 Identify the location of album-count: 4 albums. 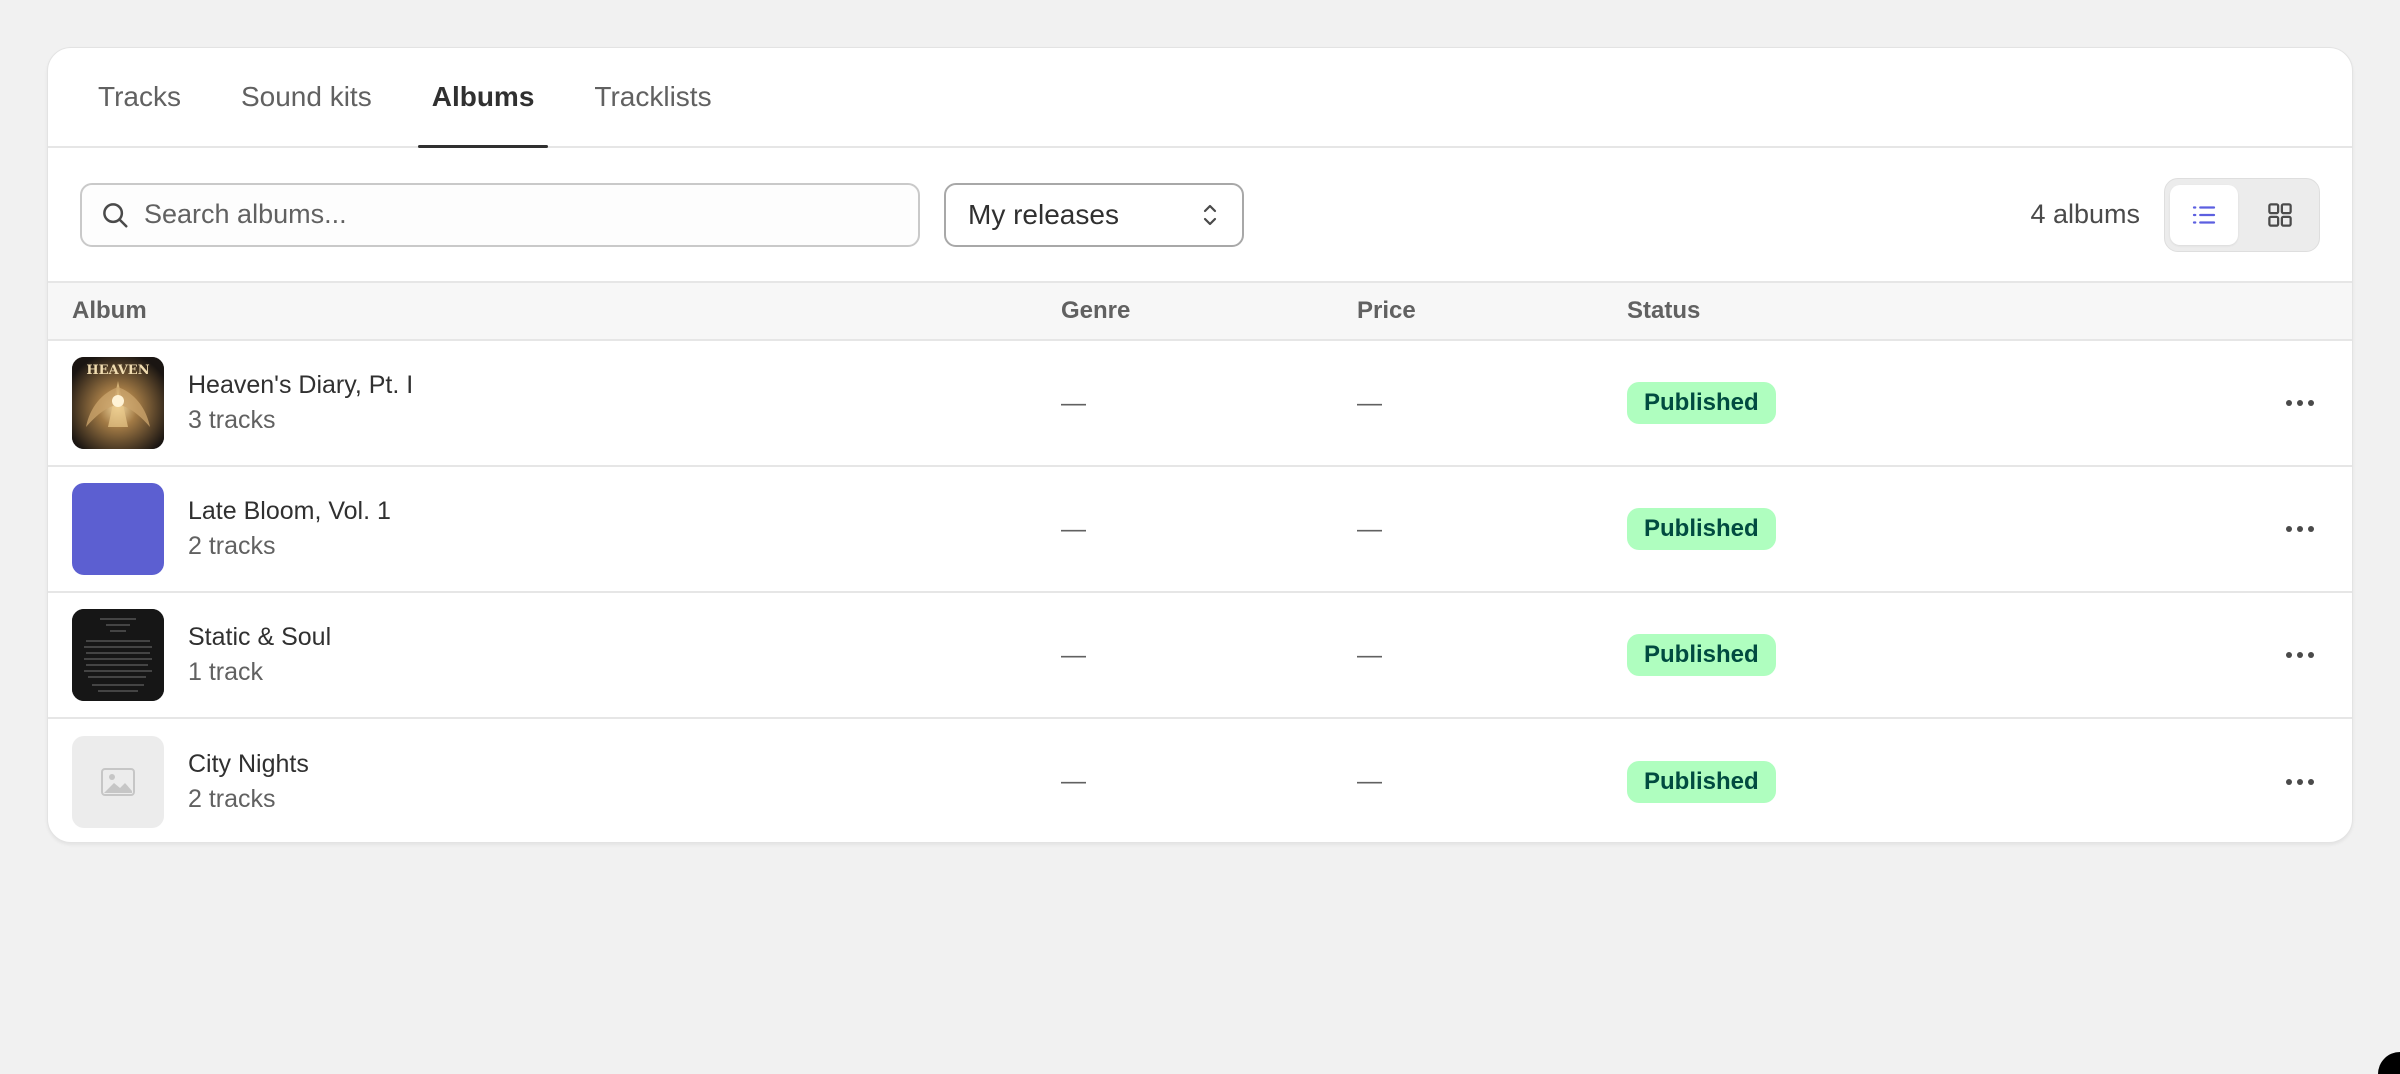
(2085, 214).